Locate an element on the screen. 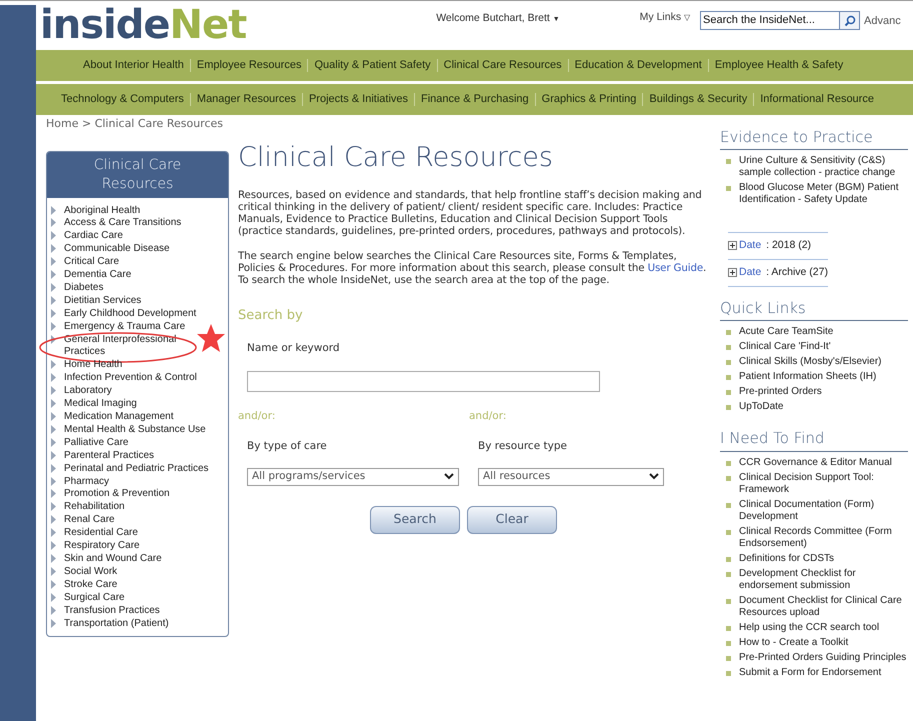  list-link: Submit a Form for Endorsement is located at coordinates (810, 672).